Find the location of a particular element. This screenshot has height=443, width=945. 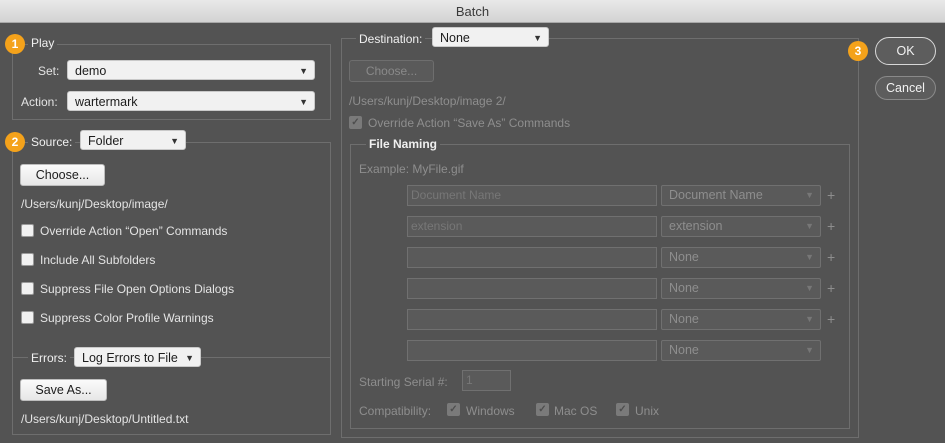

errors-select-value: Log Errors to File is located at coordinates (130, 358).